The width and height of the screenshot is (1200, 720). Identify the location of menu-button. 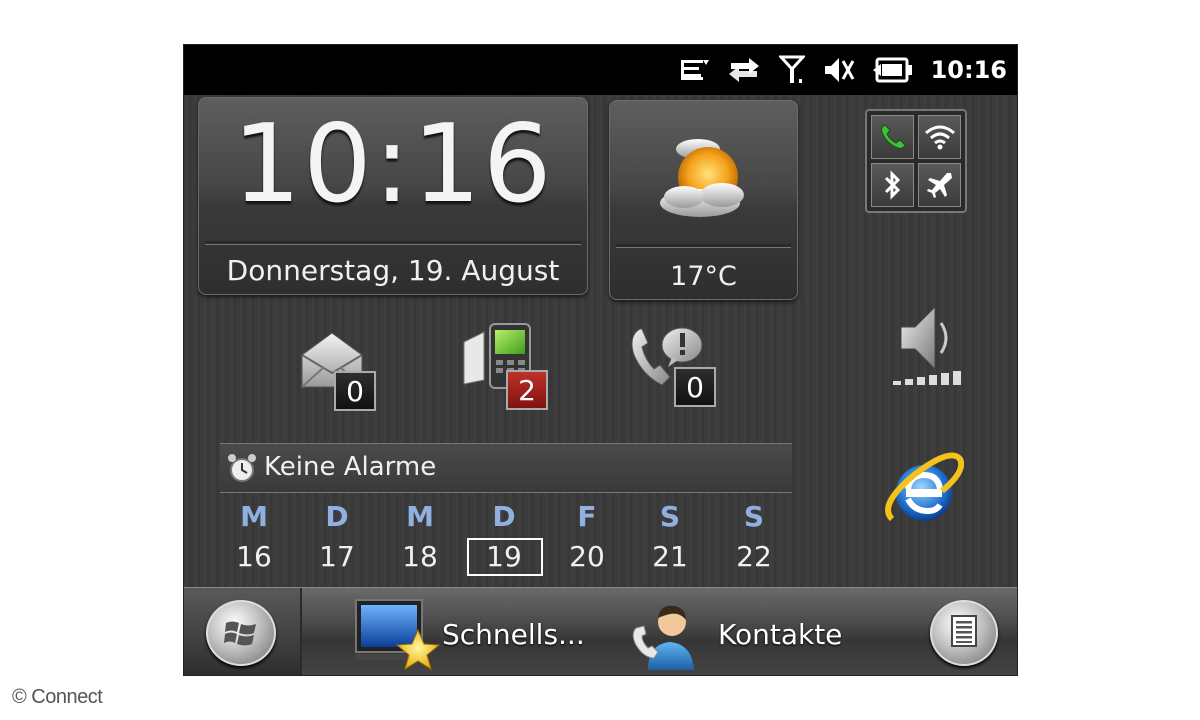
(964, 633).